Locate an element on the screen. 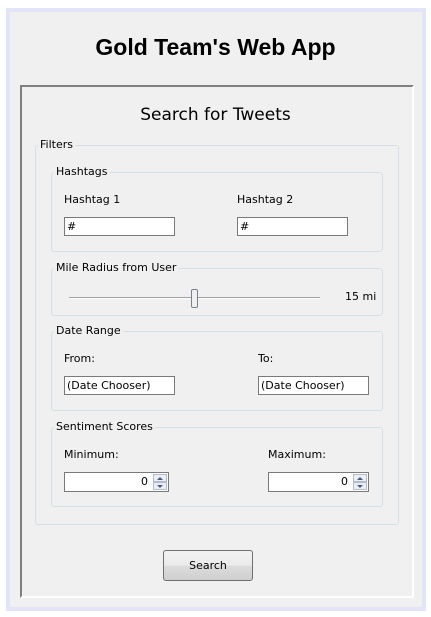 The height and width of the screenshot is (617, 431). sentiment-group is located at coordinates (217, 467).